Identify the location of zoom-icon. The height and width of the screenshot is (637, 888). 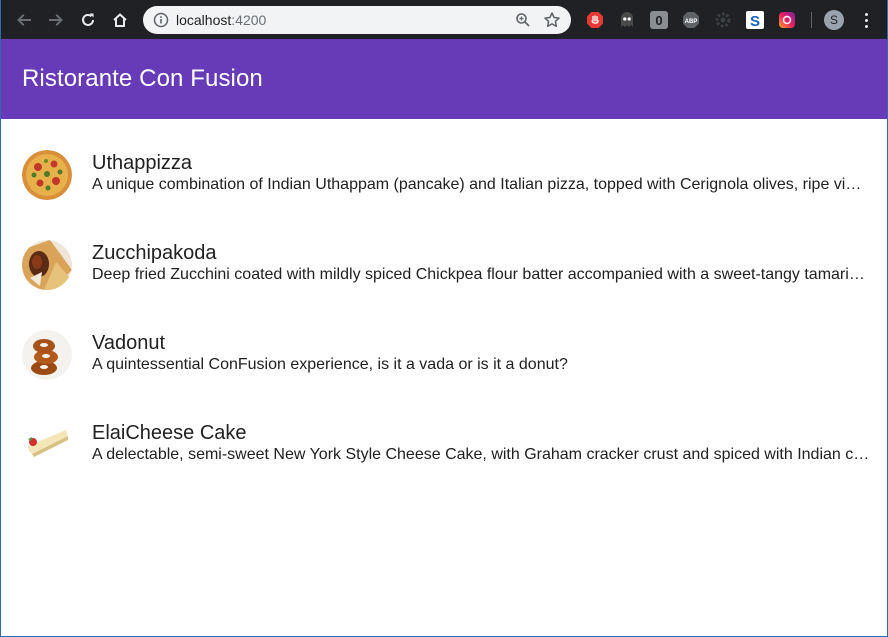
(523, 20).